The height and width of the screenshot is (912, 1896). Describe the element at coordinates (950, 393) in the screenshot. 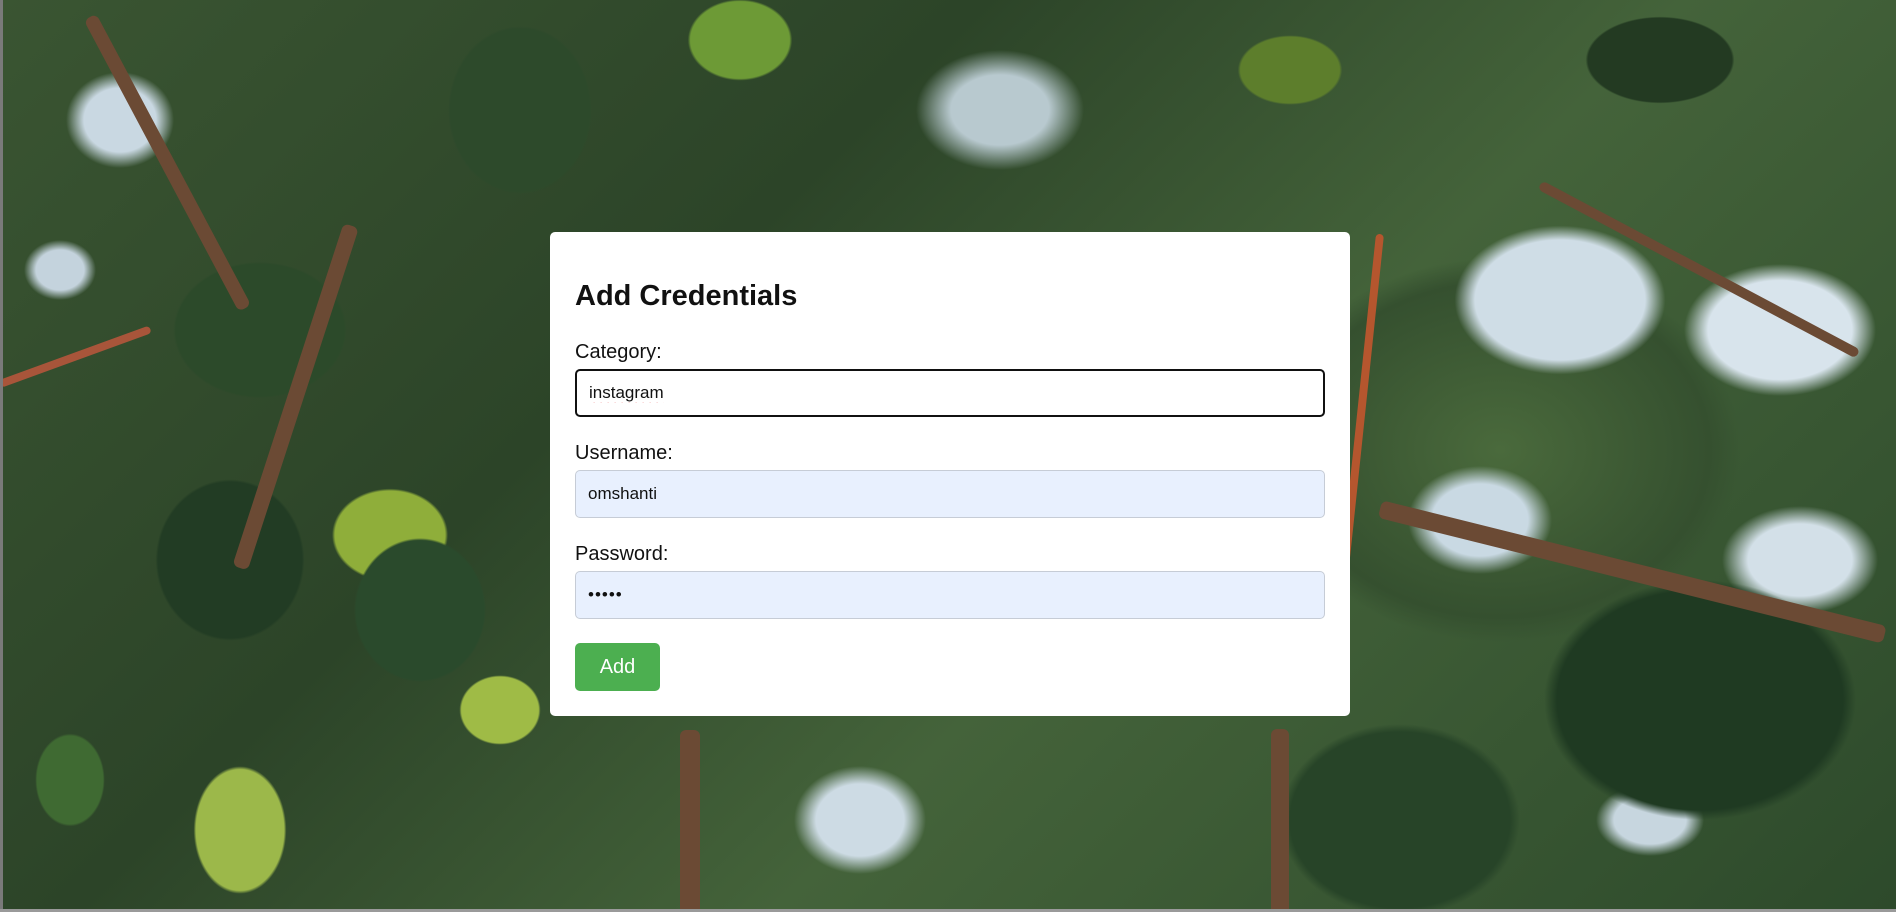

I see `category-input` at that location.